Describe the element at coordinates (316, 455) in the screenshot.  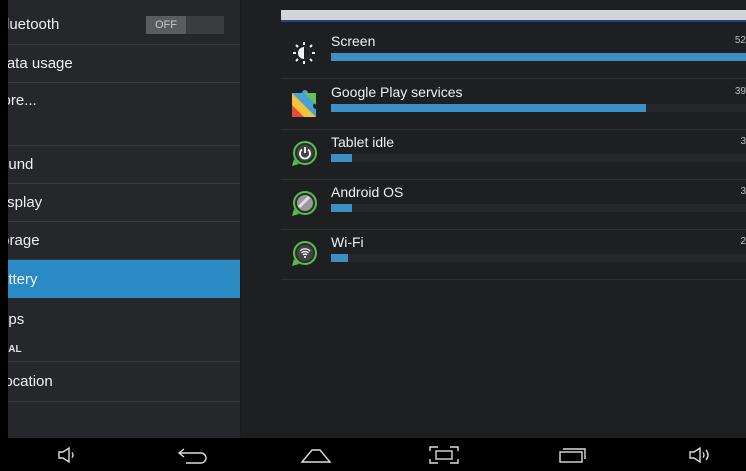
I see `home-icon` at that location.